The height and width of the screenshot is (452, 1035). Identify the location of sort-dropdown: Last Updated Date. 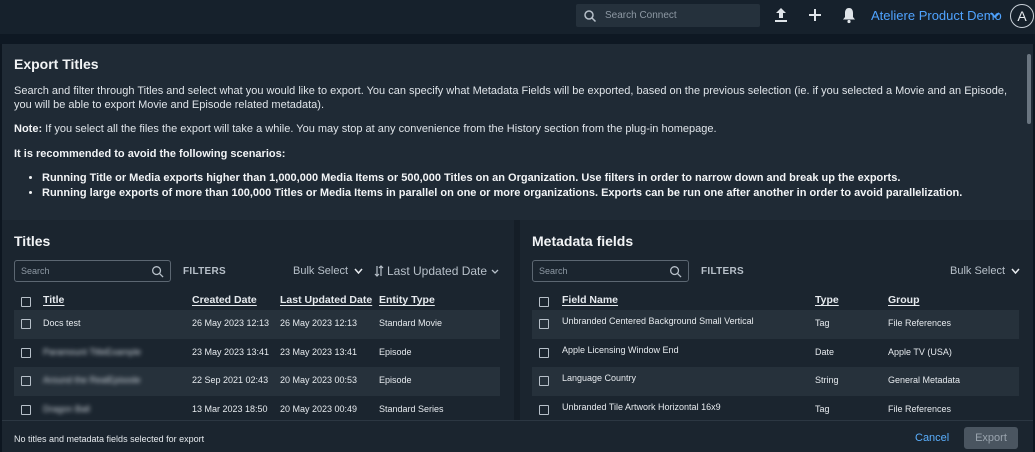
(436, 271).